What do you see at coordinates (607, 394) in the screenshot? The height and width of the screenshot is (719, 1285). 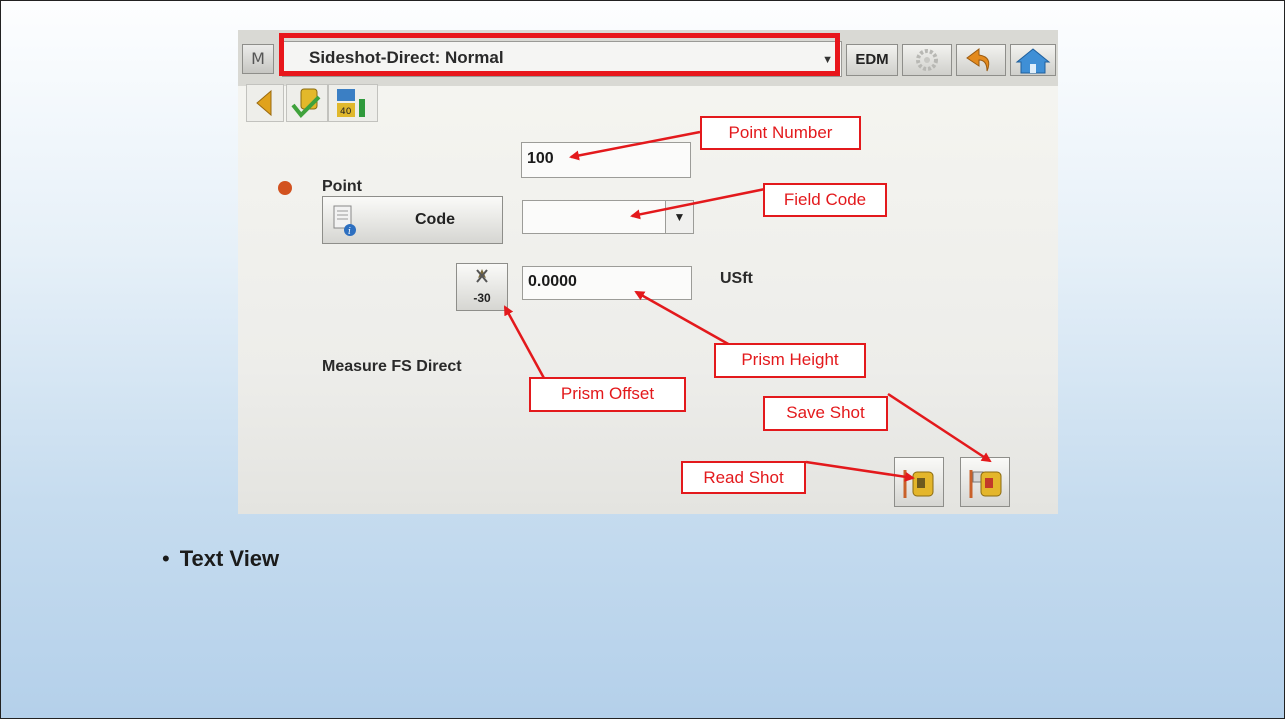 I see `prism-offset-callout: Prism Offset` at bounding box center [607, 394].